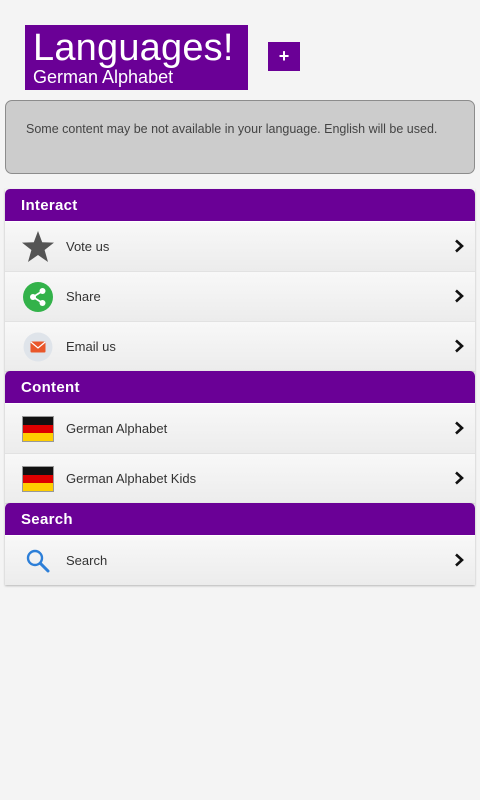 This screenshot has height=800, width=480. I want to click on menu-item-german-alphabet: German Alphabet, so click(240, 428).